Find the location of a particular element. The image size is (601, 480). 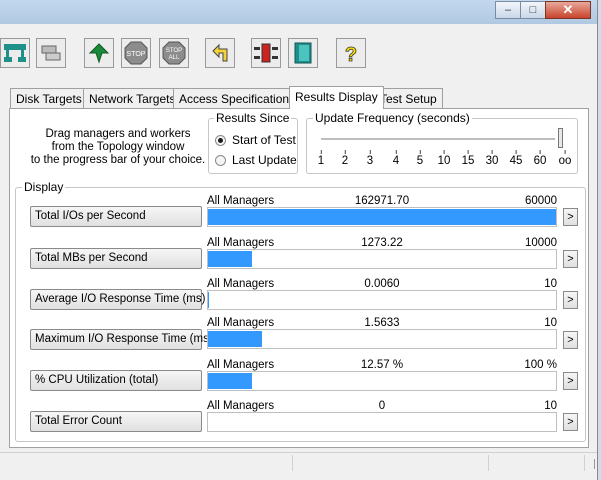

help-text-line: to the progress bar of your choice. is located at coordinates (118, 160).